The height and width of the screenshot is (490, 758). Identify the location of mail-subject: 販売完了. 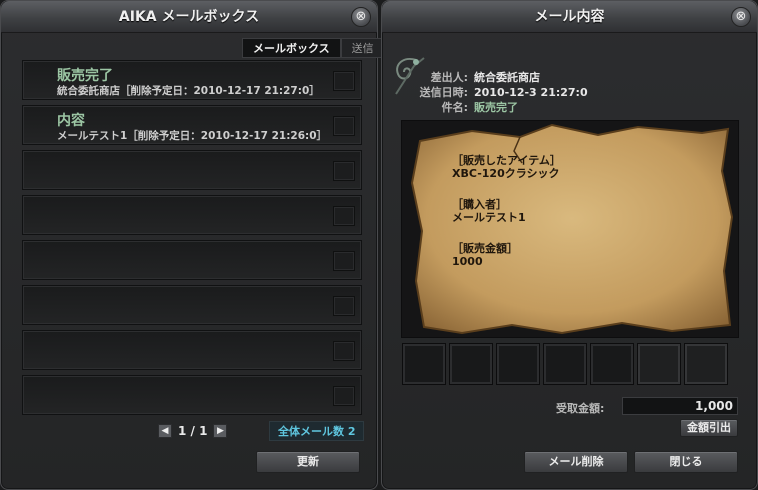
(85, 76).